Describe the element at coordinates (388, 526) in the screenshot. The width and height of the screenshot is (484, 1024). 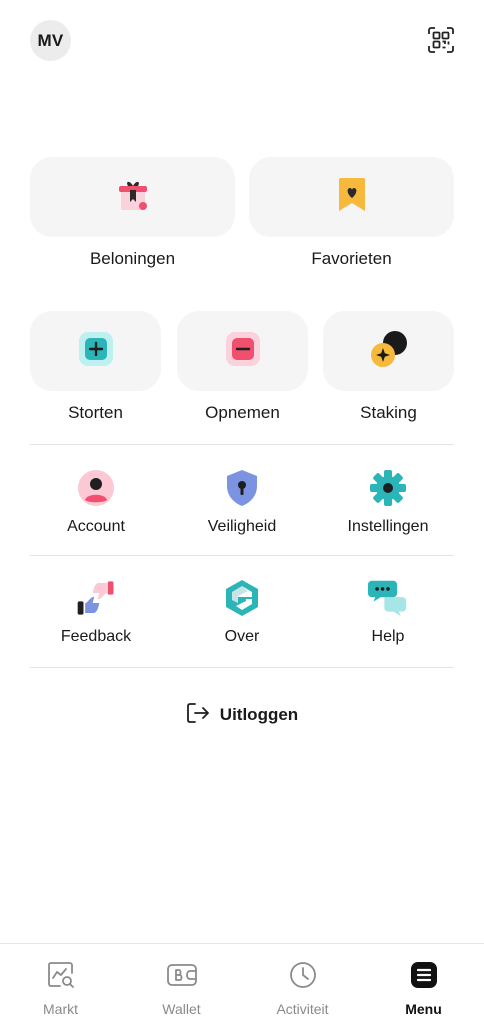
I see `settings-label: Instellingen` at that location.